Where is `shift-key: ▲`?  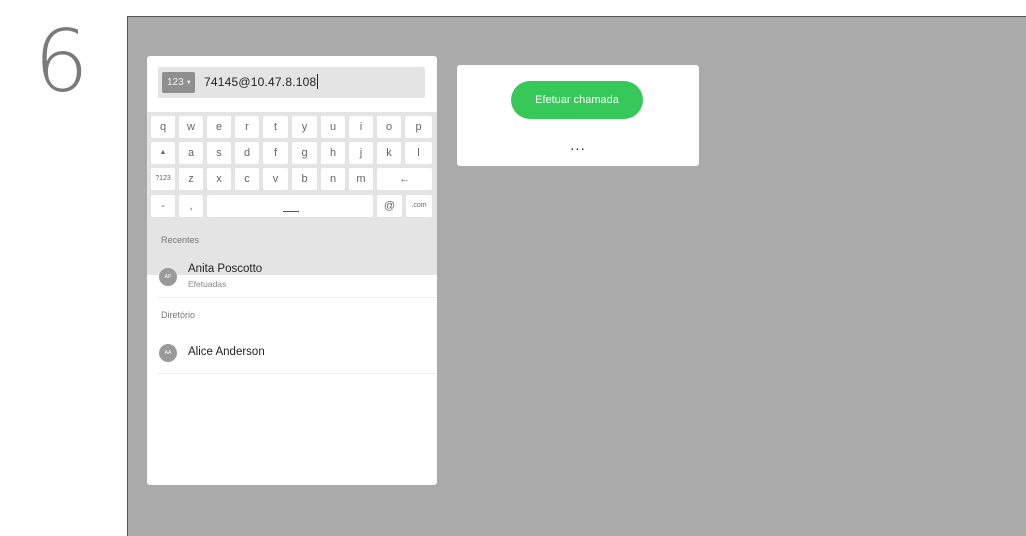 shift-key: ▲ is located at coordinates (163, 153).